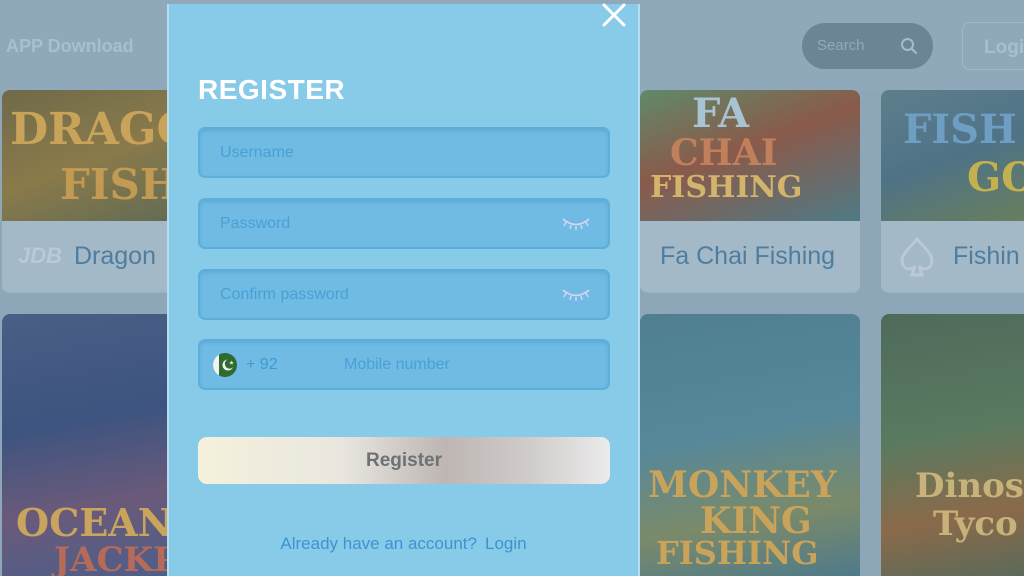  I want to click on modal-title: REGISTER, so click(272, 89).